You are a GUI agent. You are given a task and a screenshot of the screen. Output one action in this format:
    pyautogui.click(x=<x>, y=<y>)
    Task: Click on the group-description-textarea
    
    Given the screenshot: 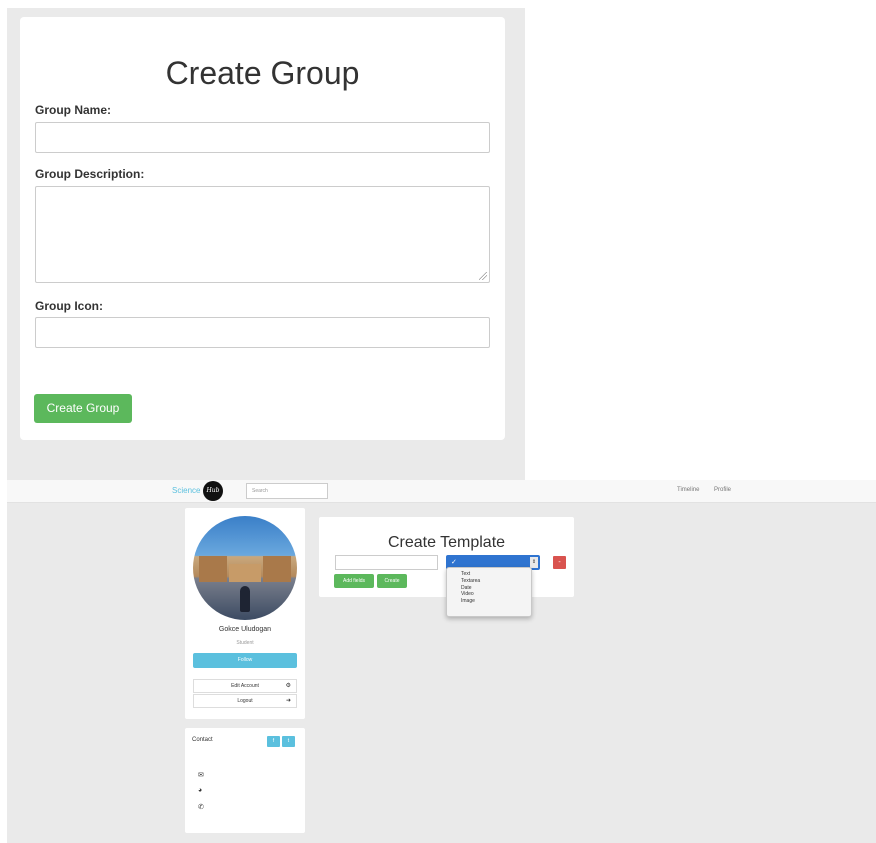 What is the action you would take?
    pyautogui.click(x=262, y=234)
    